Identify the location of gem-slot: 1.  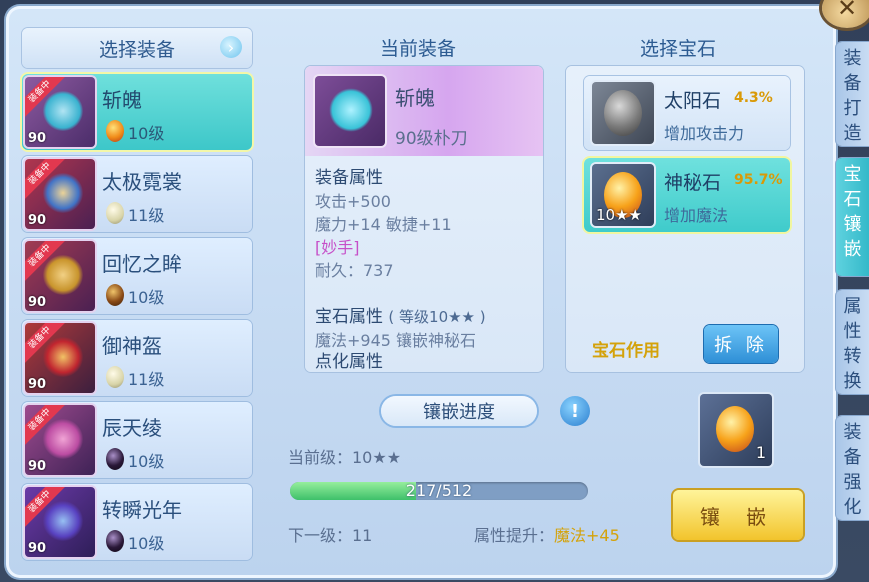
(736, 430).